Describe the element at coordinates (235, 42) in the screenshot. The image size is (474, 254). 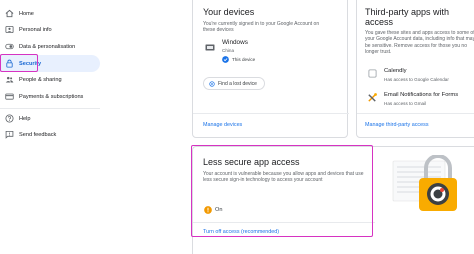
I see `device-name: Windows` at that location.